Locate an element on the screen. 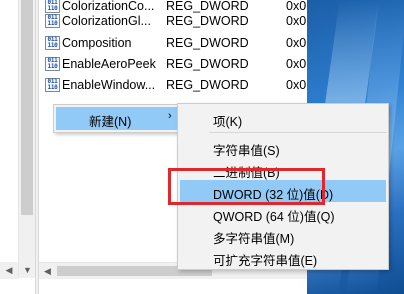 This screenshot has height=294, width=404. submenu-item-binary-value: 二进制值(B) is located at coordinates (283, 169).